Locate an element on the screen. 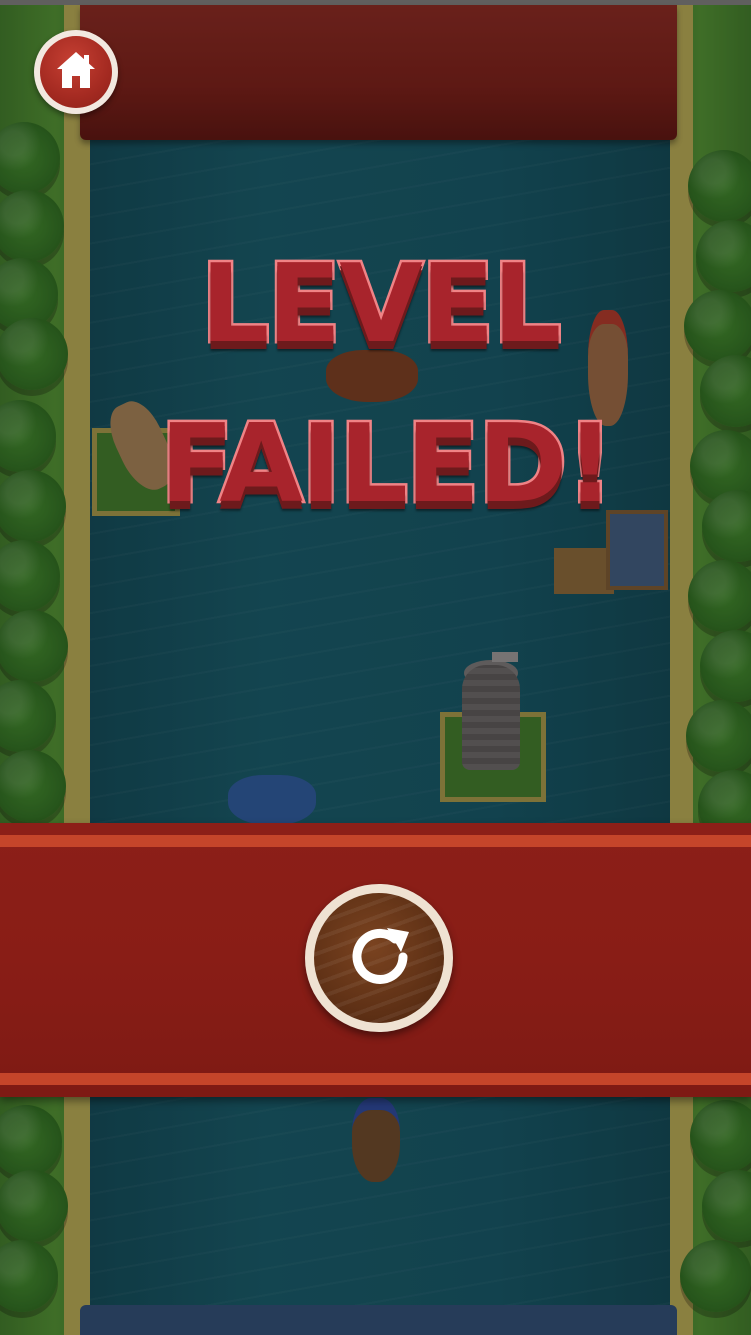 The width and height of the screenshot is (751, 1335). home-button is located at coordinates (76, 72).